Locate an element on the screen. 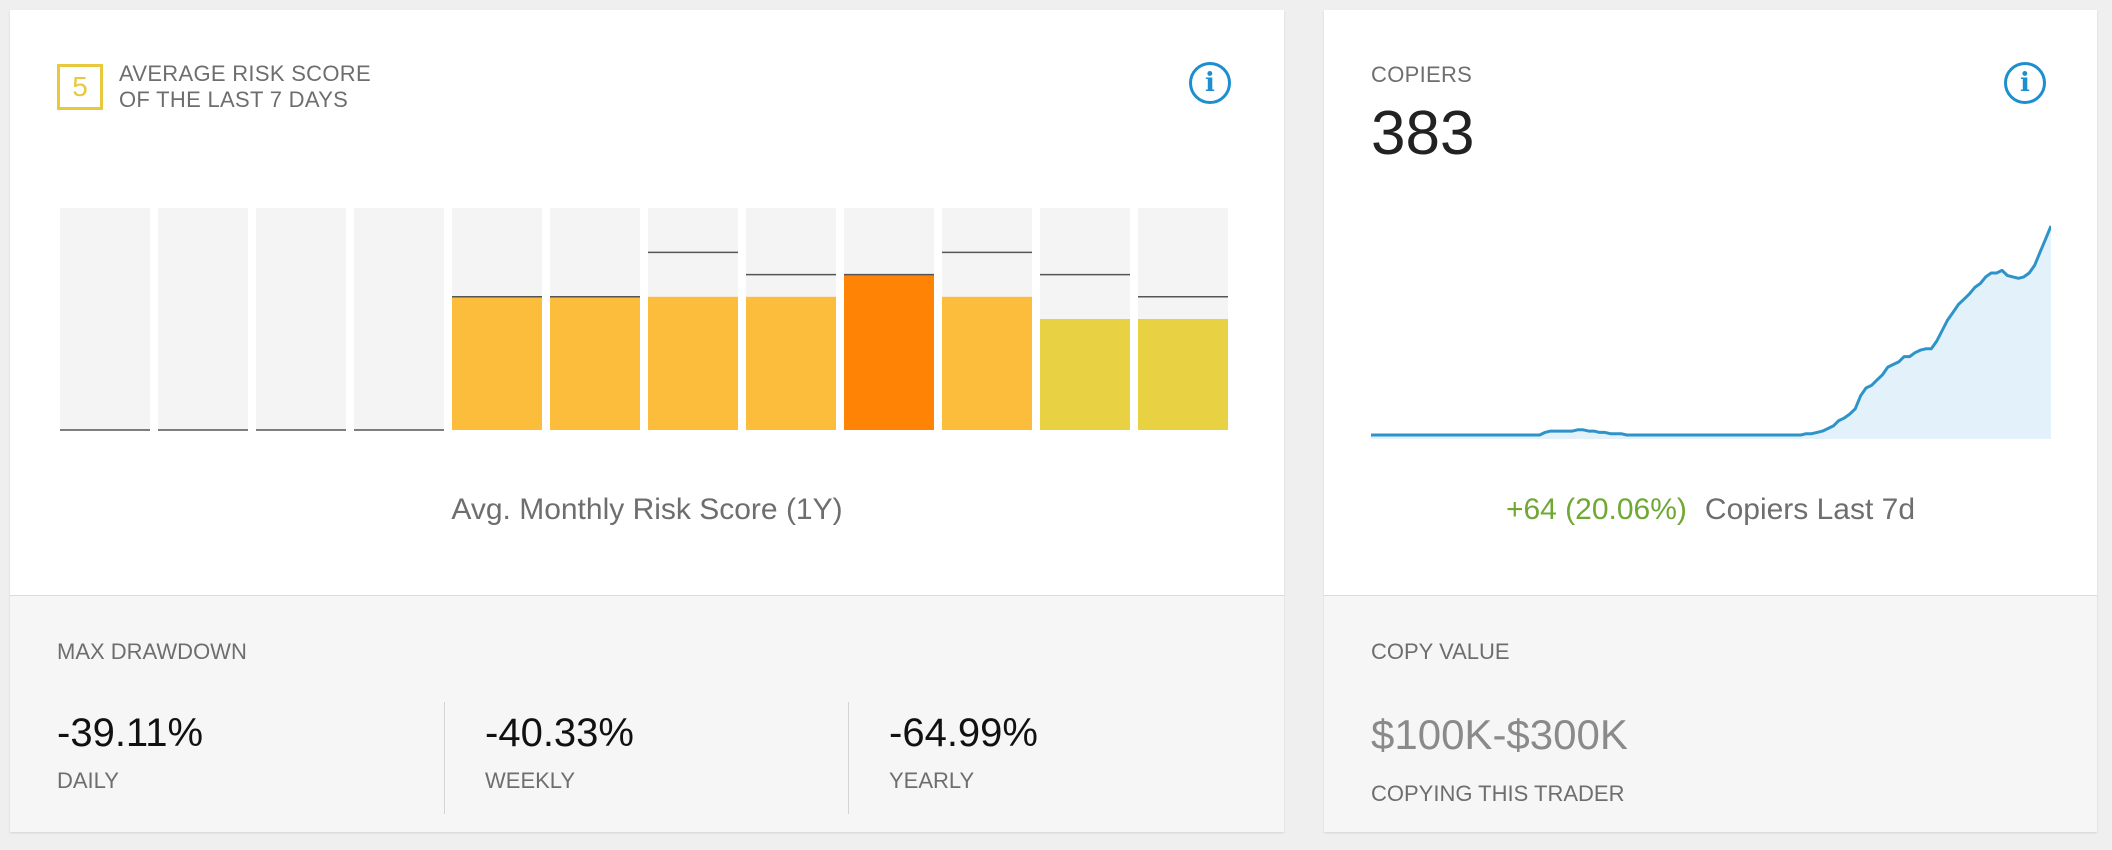 The image size is (2112, 850). risk-score-badge: 5 is located at coordinates (80, 87).